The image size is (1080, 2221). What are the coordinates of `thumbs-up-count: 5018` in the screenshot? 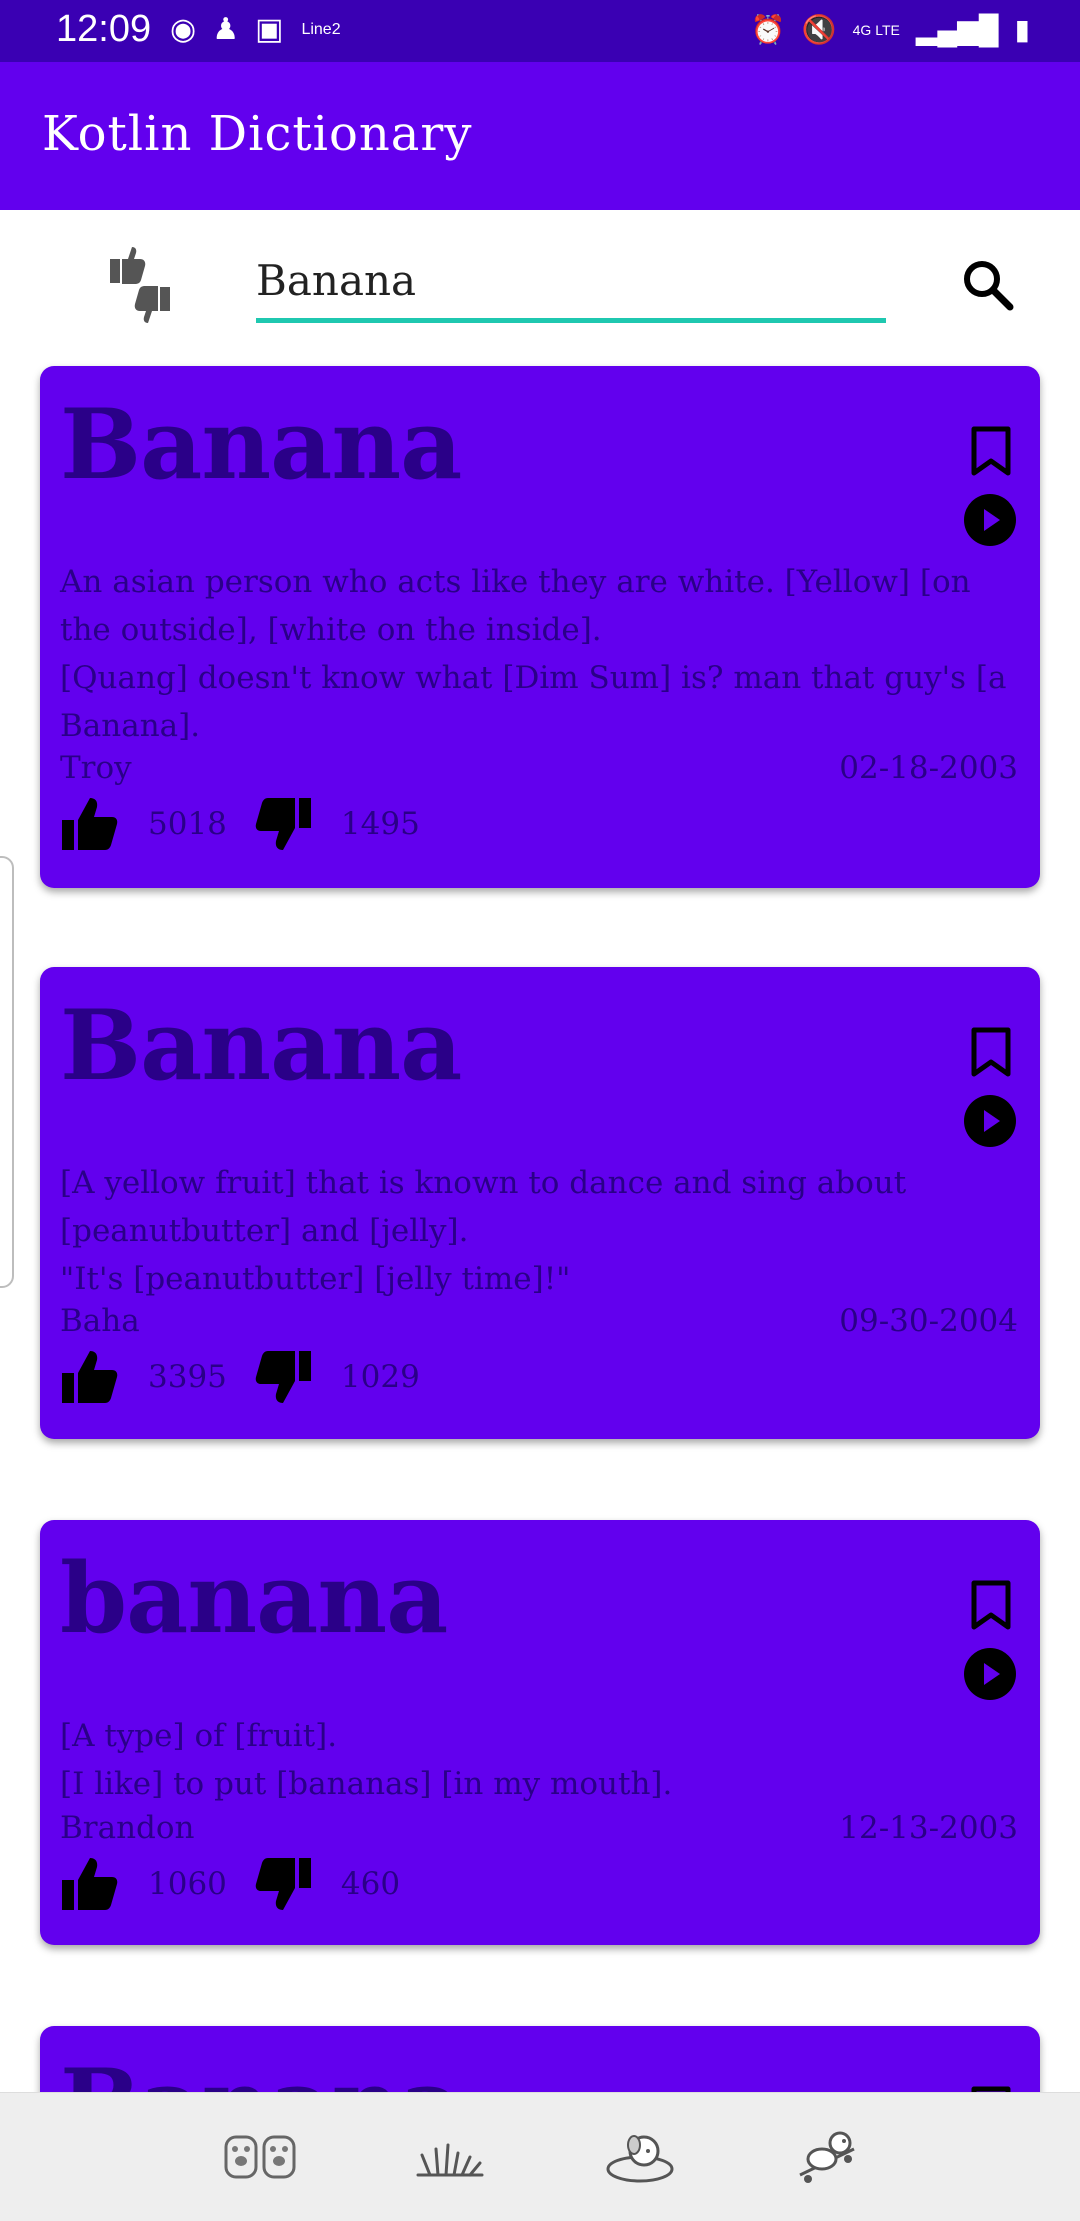 It's located at (187, 824).